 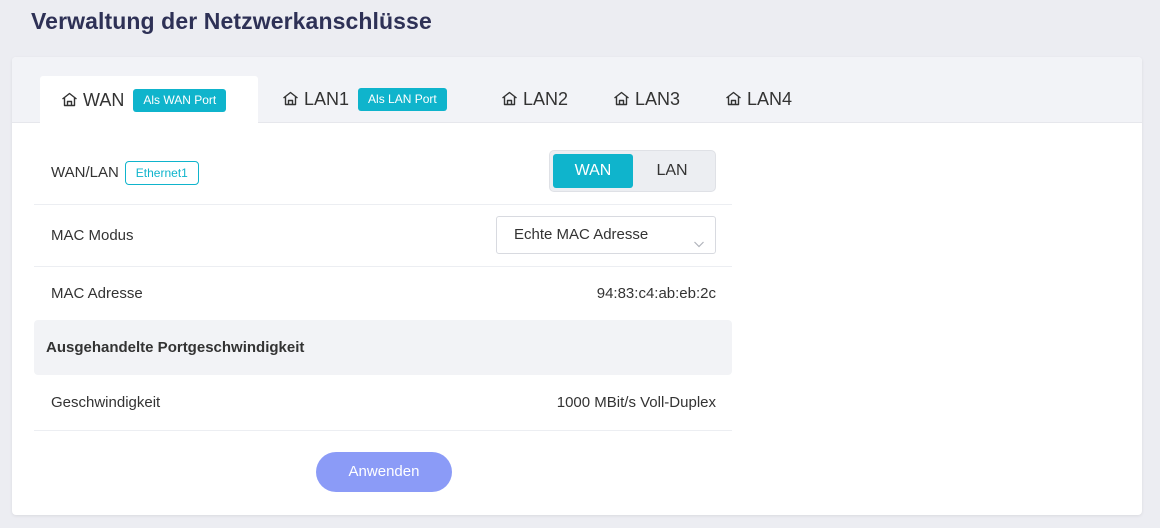 I want to click on wanlan-toggle: WAN LAN, so click(x=632, y=171).